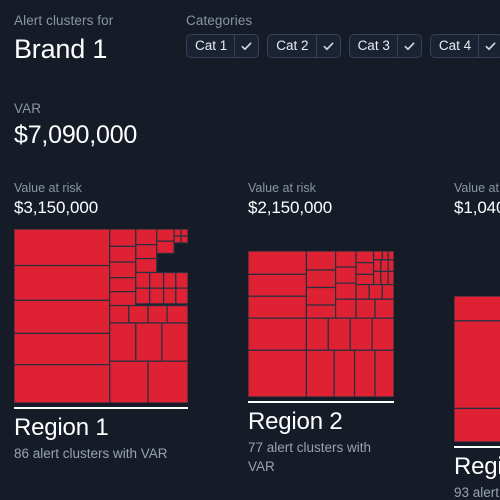 This screenshot has height=500, width=500. Describe the element at coordinates (385, 46) in the screenshot. I see `category-pill-cat-3: Cat 3` at that location.